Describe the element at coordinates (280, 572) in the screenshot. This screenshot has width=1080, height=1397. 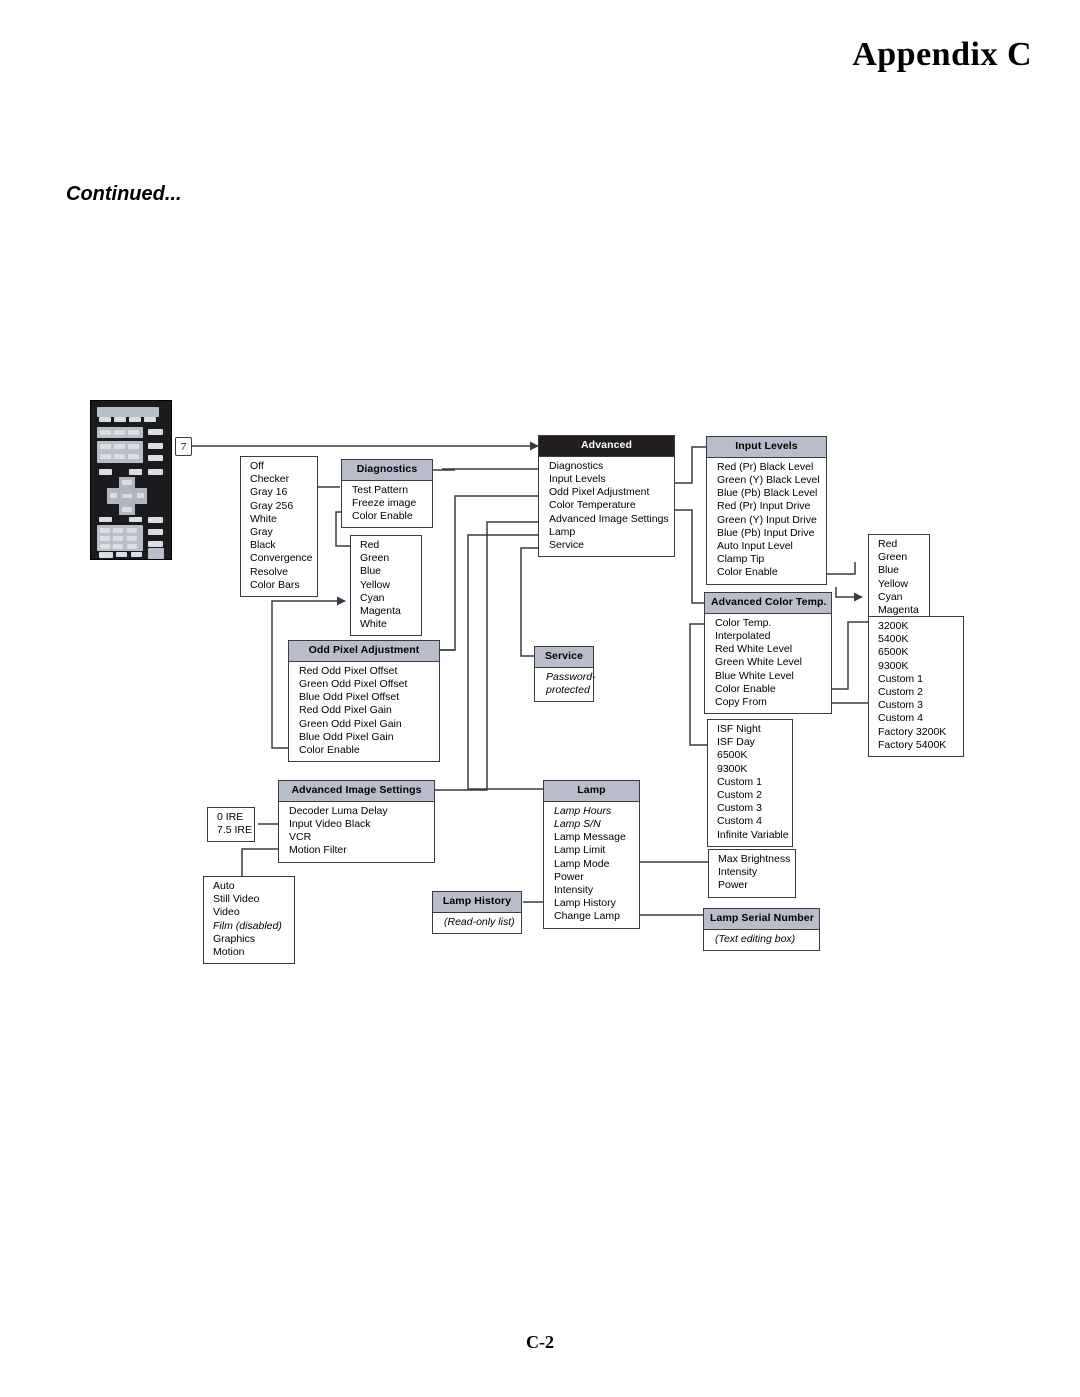
I see `list-item: Resolve` at that location.